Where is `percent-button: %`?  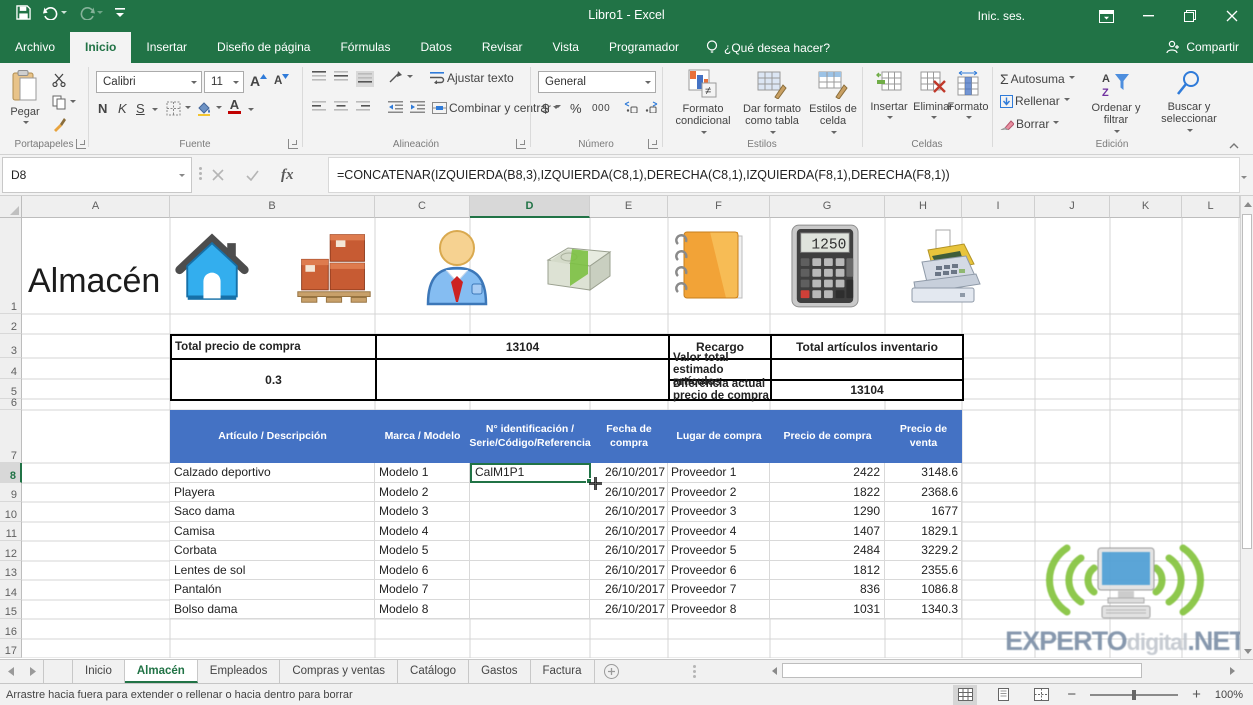
percent-button: % is located at coordinates (576, 108).